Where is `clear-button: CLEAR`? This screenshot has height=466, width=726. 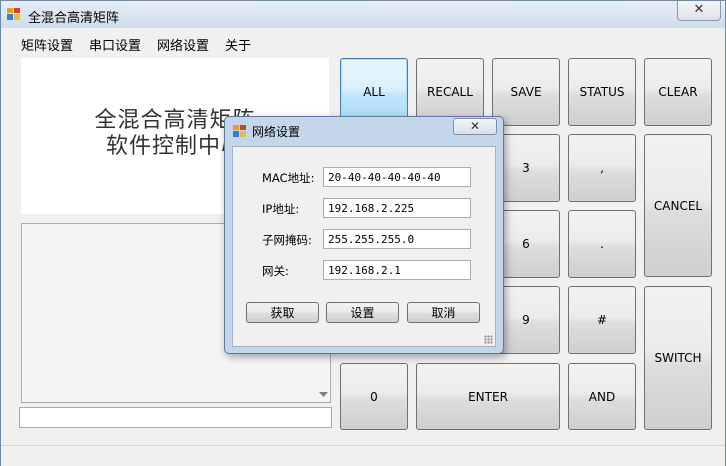 clear-button: CLEAR is located at coordinates (678, 92).